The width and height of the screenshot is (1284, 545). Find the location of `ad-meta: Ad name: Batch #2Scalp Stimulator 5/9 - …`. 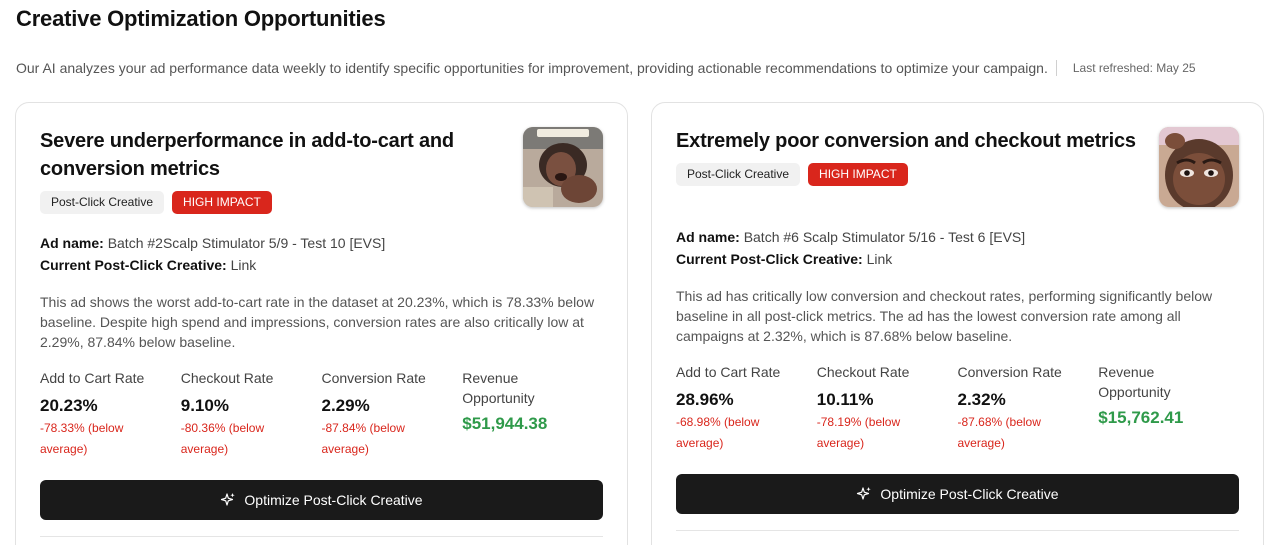

ad-meta: Ad name: Batch #2Scalp Stimulator 5/9 - … is located at coordinates (321, 254).